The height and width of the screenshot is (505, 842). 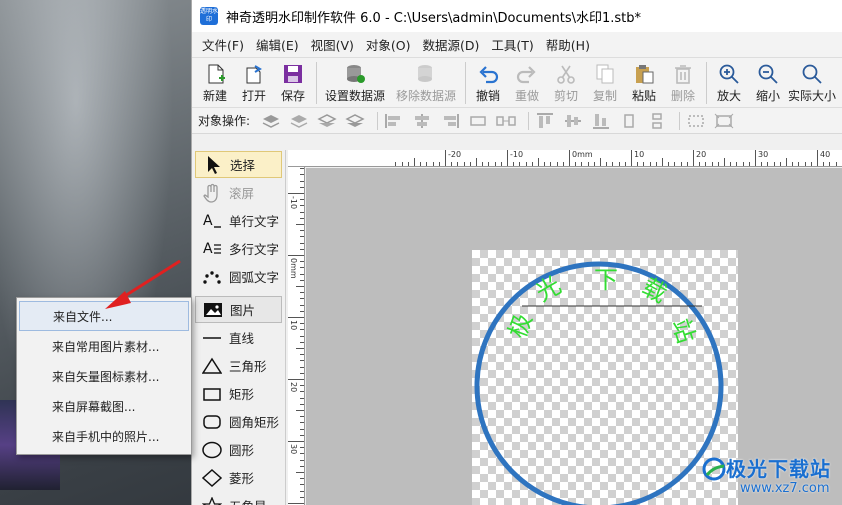 What do you see at coordinates (238, 164) in the screenshot?
I see `tool-select: 选择` at bounding box center [238, 164].